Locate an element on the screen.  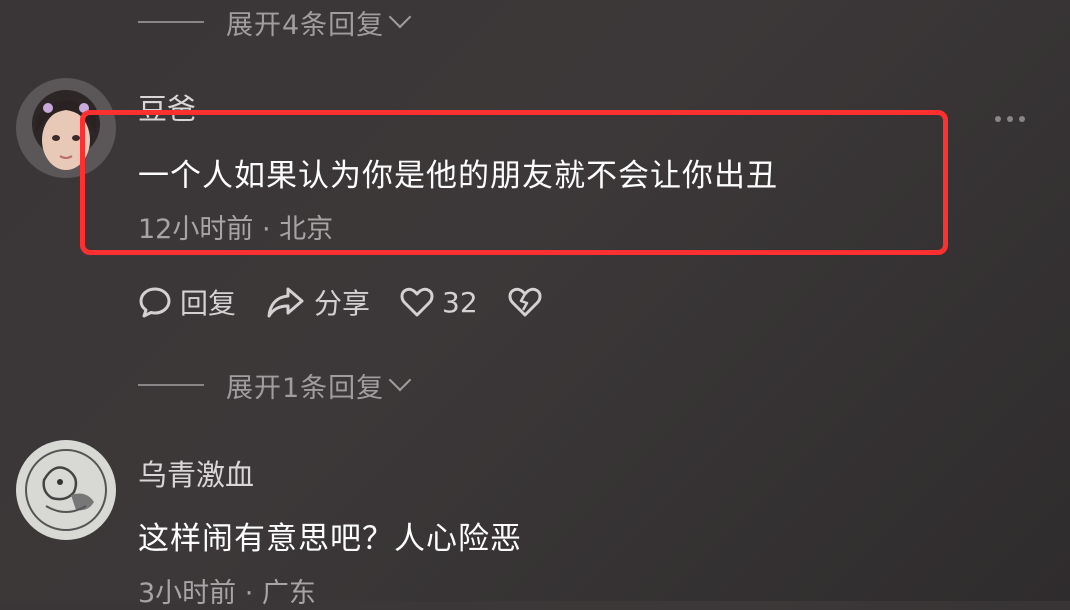
like-count: 32 is located at coordinates (460, 302).